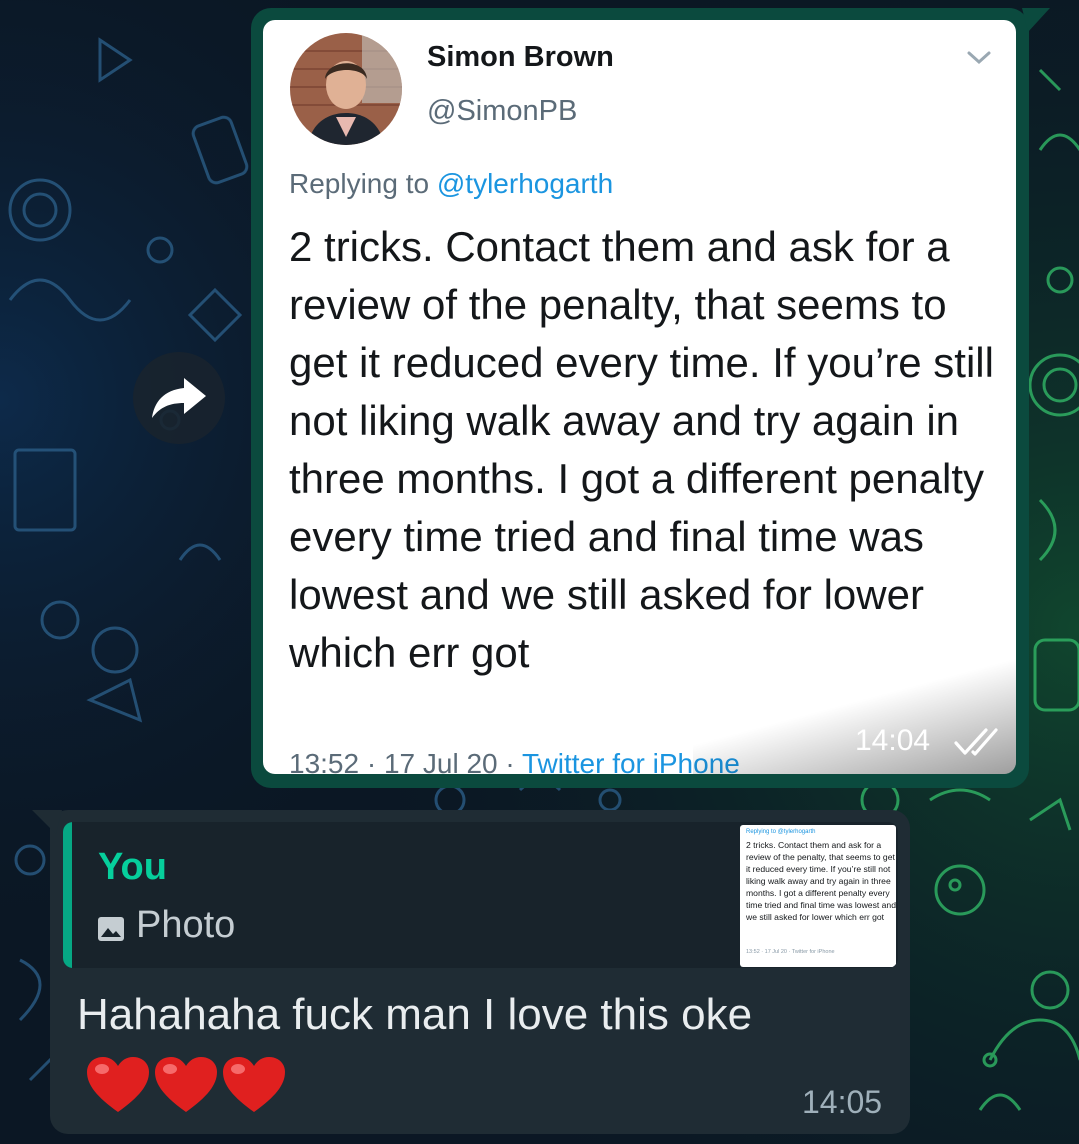 This screenshot has height=1144, width=1079. What do you see at coordinates (790, 952) in the screenshot?
I see `thumbnail-timestamp: 13:52 · 17 Jul 20 · Twitter for iPhone` at bounding box center [790, 952].